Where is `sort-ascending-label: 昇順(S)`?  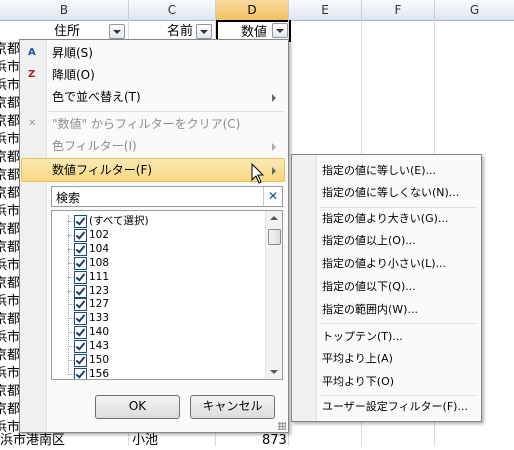 sort-ascending-label: 昇順(S) is located at coordinates (72, 53).